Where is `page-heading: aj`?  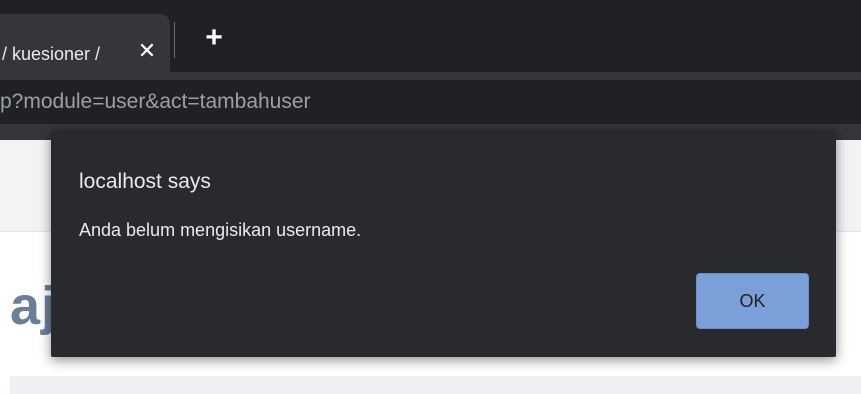 page-heading: aj is located at coordinates (34, 306).